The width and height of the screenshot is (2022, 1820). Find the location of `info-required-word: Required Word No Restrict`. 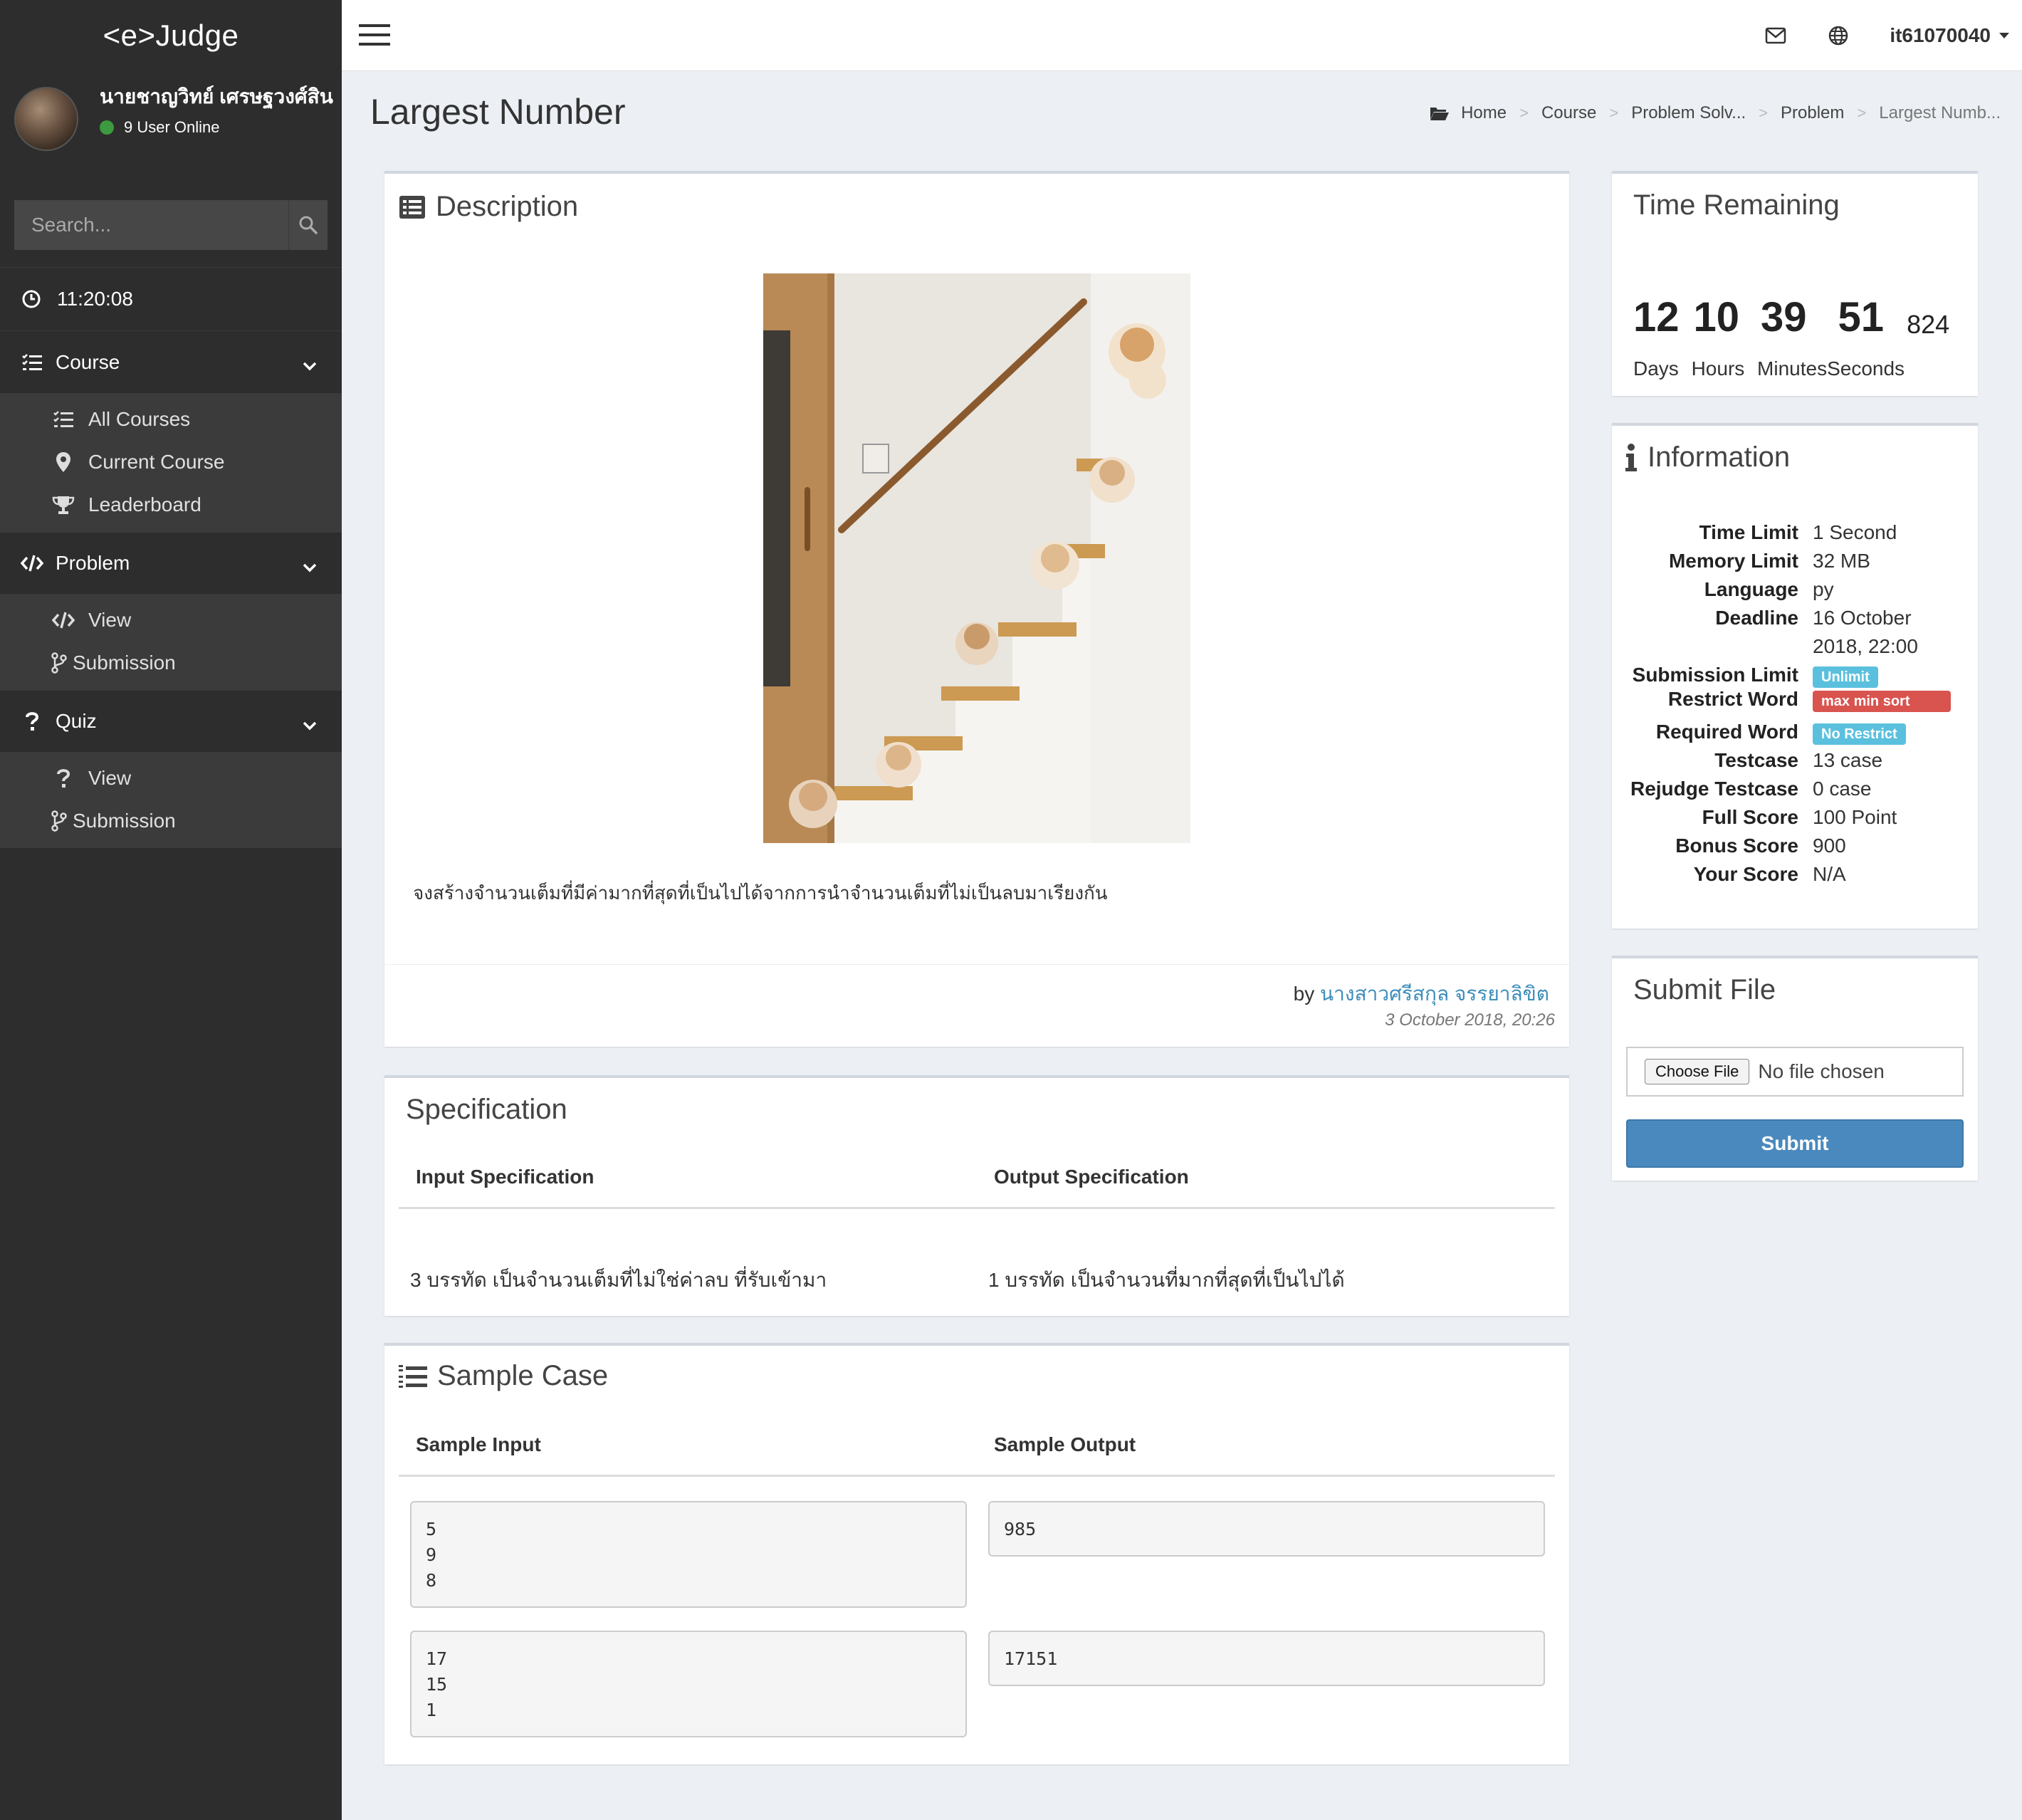

info-required-word: Required Word No Restrict is located at coordinates (1795, 732).